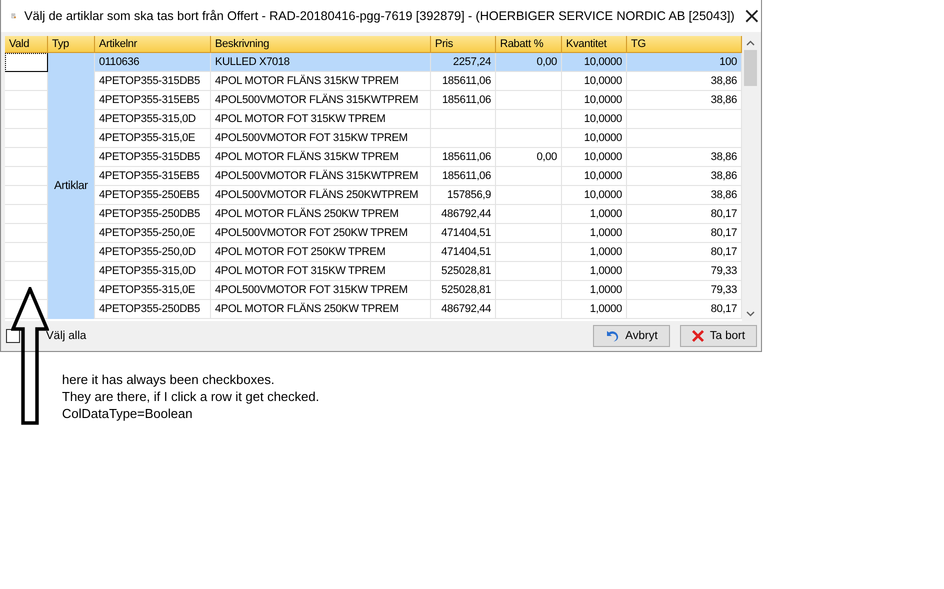 Image resolution: width=944 pixels, height=589 pixels. Describe the element at coordinates (153, 252) in the screenshot. I see `table-cell: 4PETOP355-250,0D` at that location.